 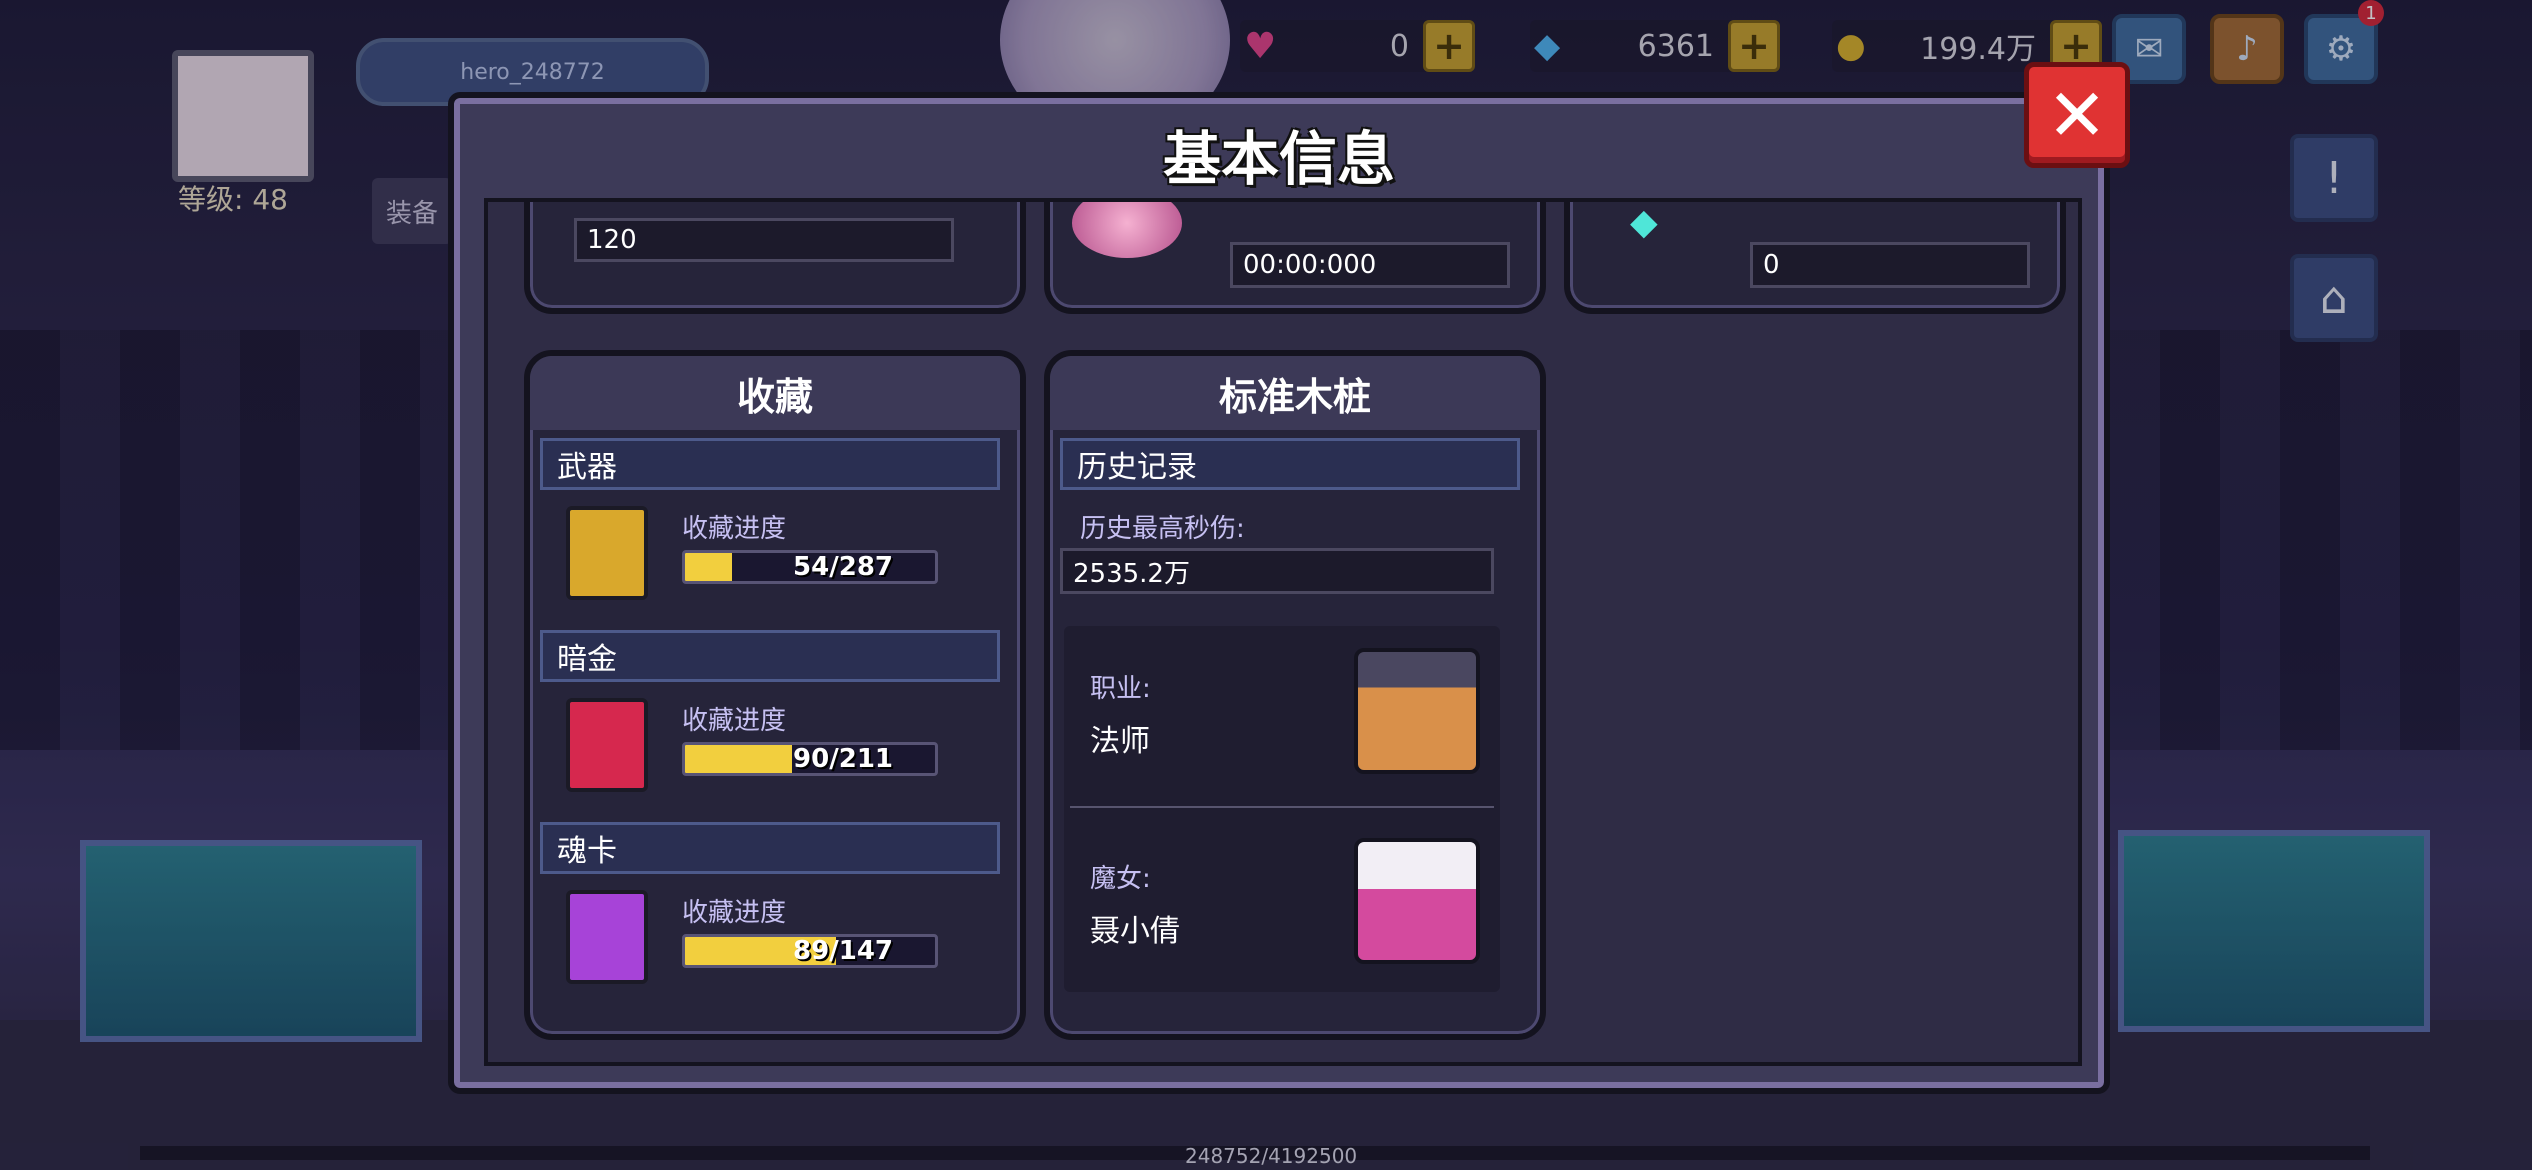 I want to click on top-middle-orb-icon, so click(x=1127, y=230).